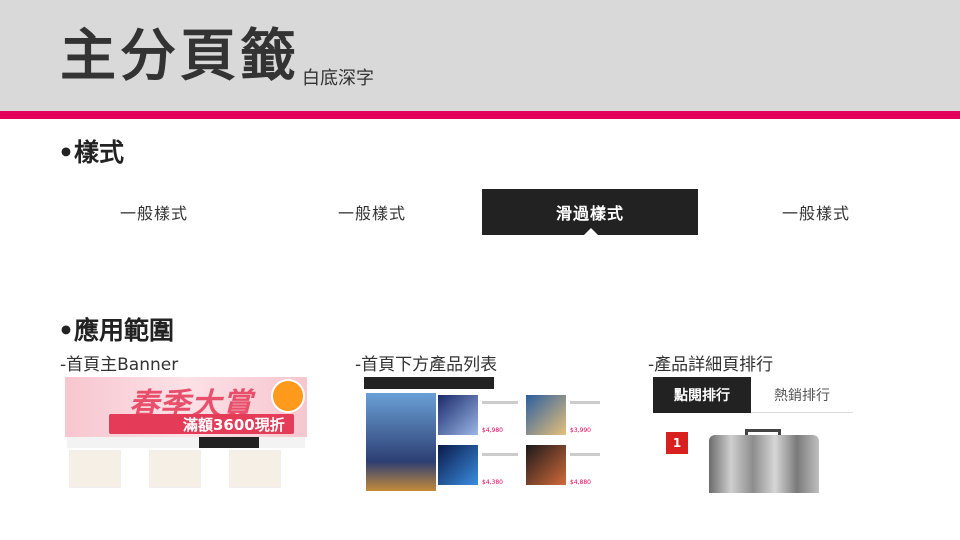  Describe the element at coordinates (91, 152) in the screenshot. I see `section-heading-style: •樣式` at that location.